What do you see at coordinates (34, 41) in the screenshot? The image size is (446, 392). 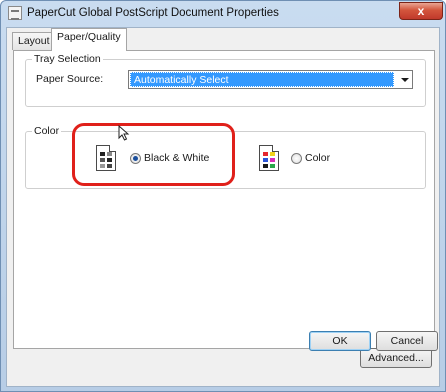 I see `tab-layout: Layout` at bounding box center [34, 41].